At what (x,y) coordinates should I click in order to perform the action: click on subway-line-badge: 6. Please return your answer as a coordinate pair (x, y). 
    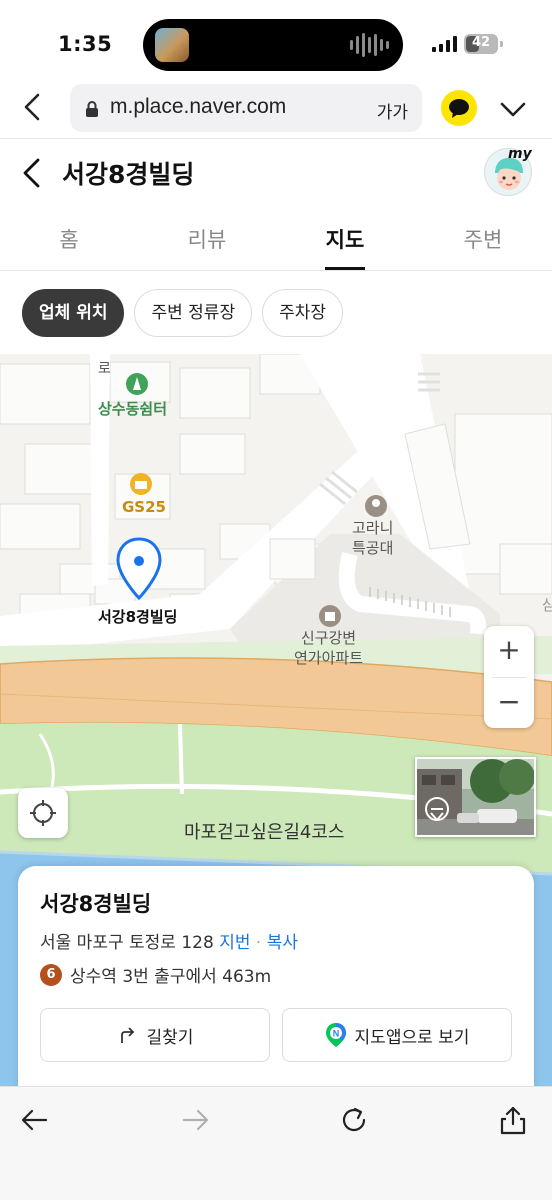
    Looking at the image, I should click on (51, 974).